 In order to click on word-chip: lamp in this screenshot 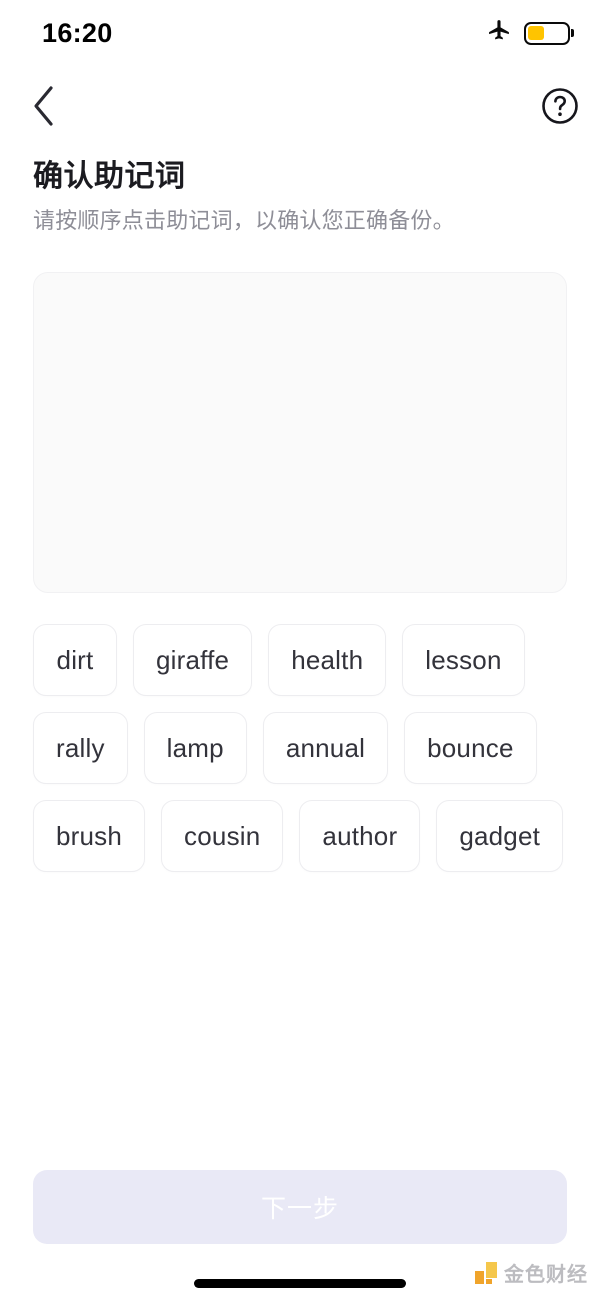, I will do `click(195, 748)`.